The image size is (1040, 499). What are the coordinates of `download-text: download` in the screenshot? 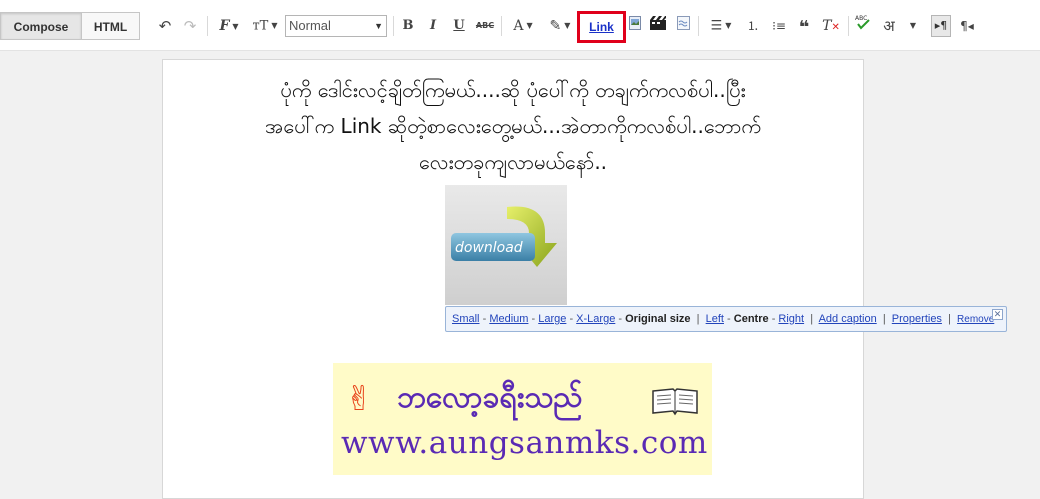 It's located at (489, 248).